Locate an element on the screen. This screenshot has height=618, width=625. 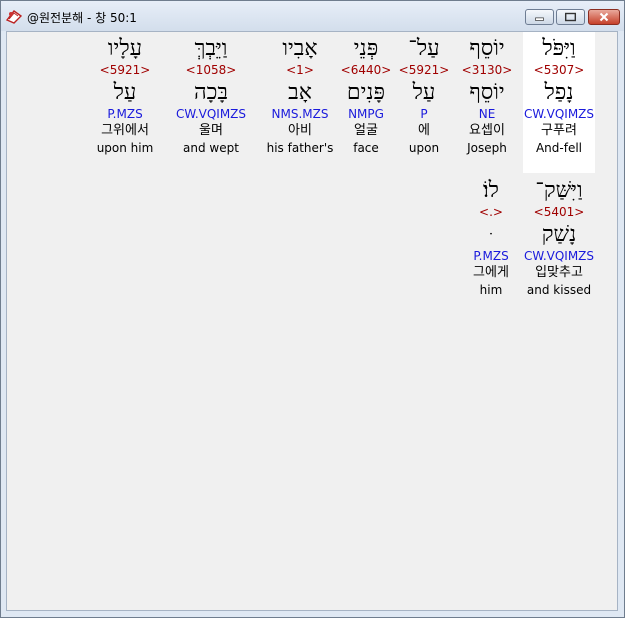
hebrew-lemma: עַל is located at coordinates (125, 92).